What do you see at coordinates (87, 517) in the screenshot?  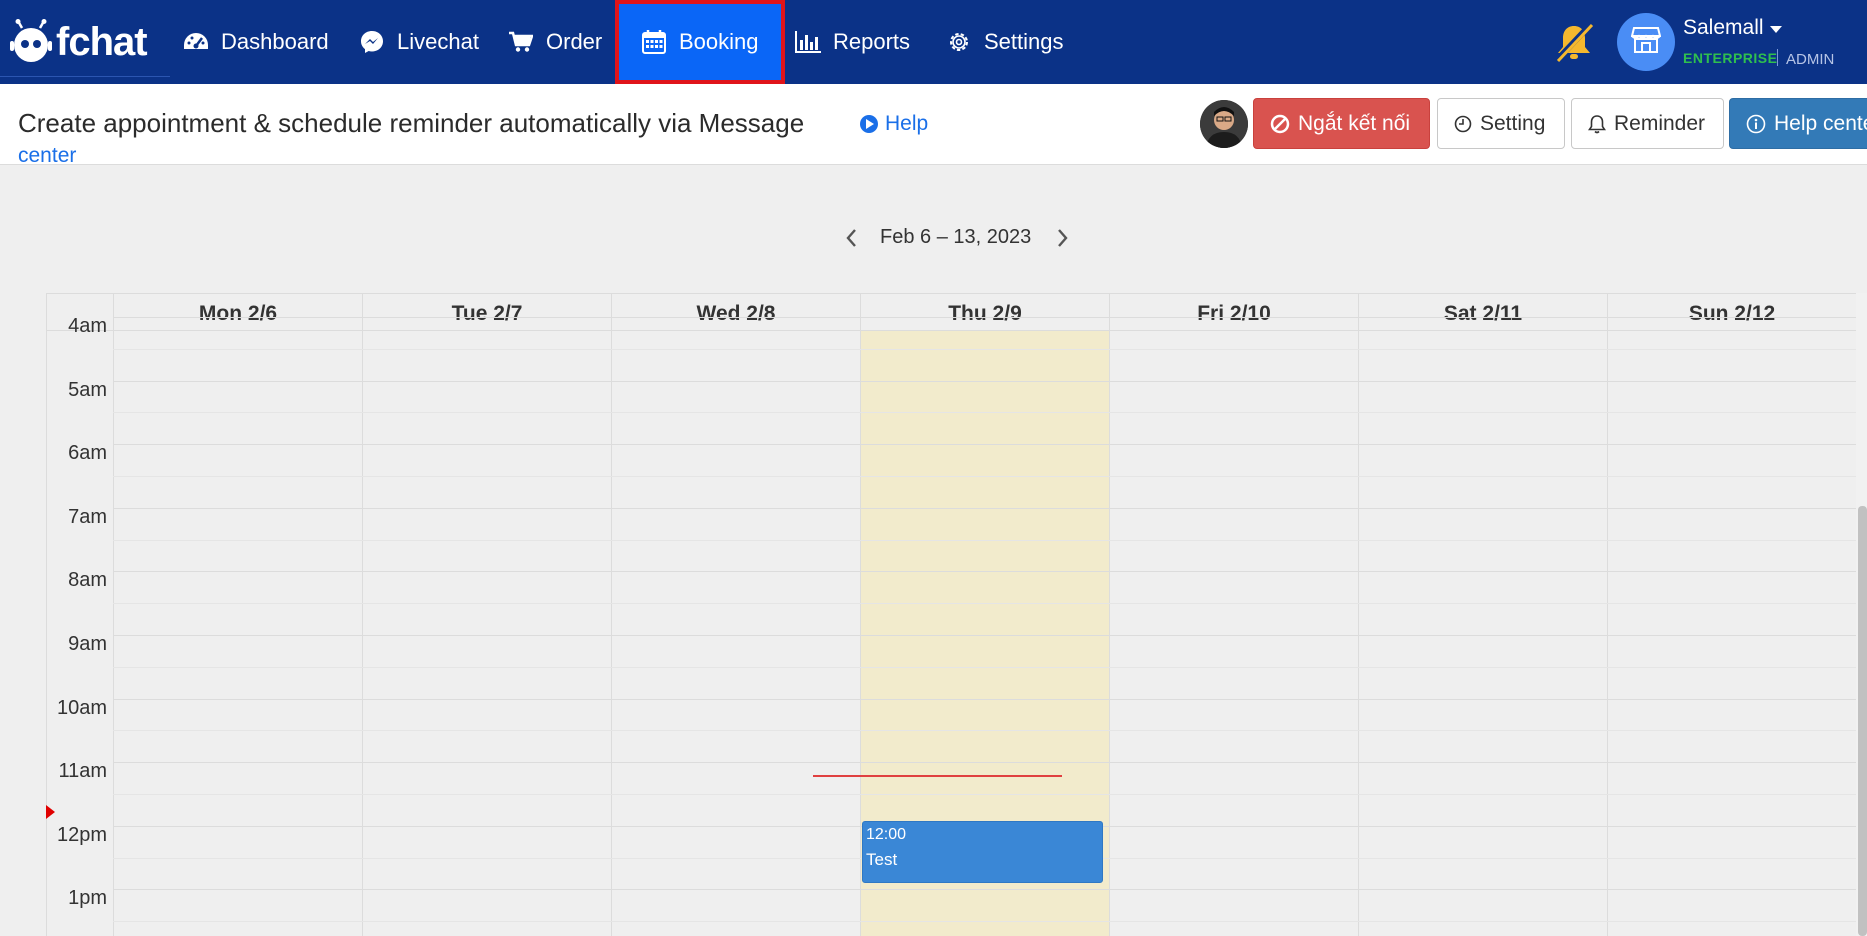 I see `time-slot-label: 7am` at bounding box center [87, 517].